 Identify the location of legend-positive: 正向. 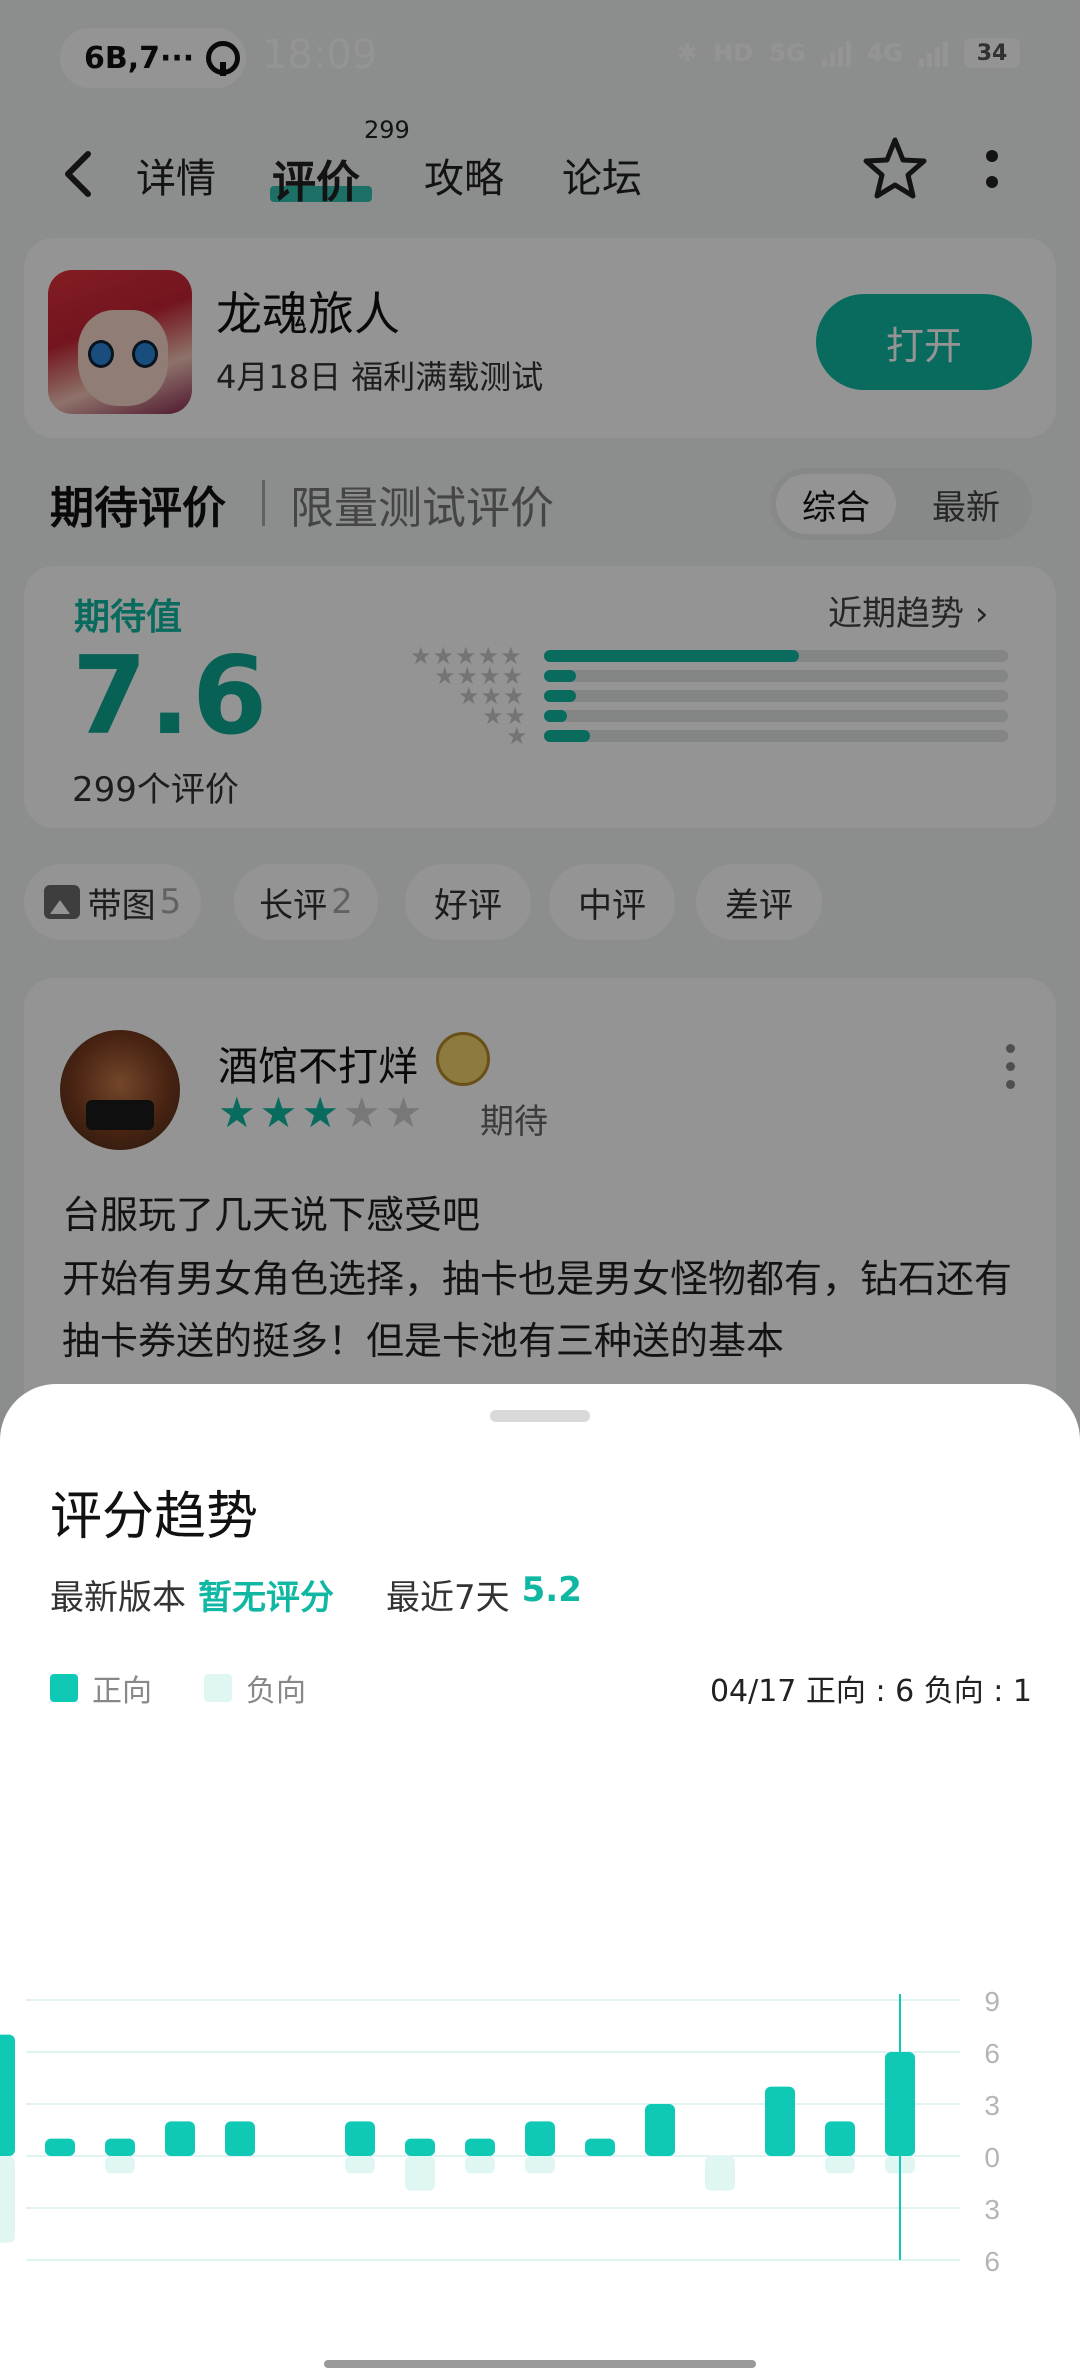
(122, 1691).